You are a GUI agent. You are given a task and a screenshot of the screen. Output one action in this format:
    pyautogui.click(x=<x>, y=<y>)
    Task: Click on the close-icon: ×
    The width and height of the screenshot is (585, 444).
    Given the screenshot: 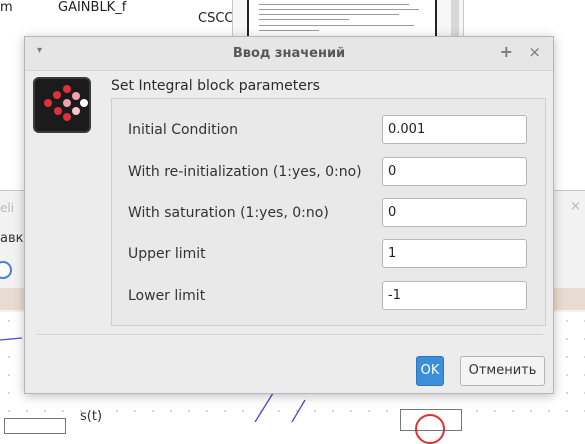 What is the action you would take?
    pyautogui.click(x=534, y=52)
    